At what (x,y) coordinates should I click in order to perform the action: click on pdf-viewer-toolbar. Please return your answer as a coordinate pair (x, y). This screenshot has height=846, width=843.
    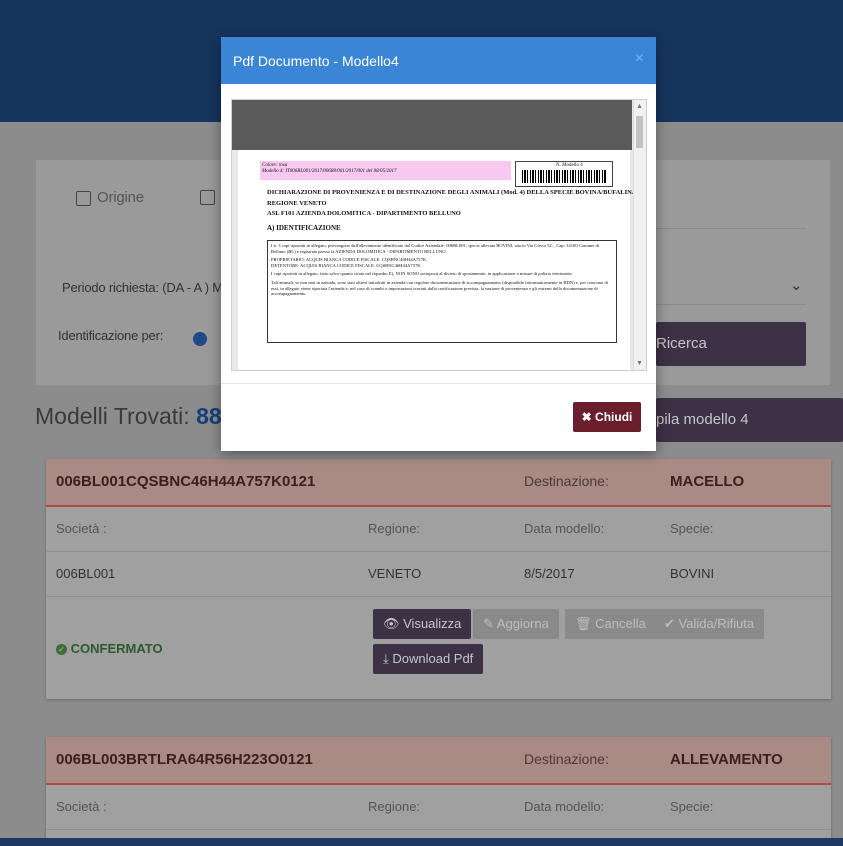
    Looking at the image, I should click on (432, 125).